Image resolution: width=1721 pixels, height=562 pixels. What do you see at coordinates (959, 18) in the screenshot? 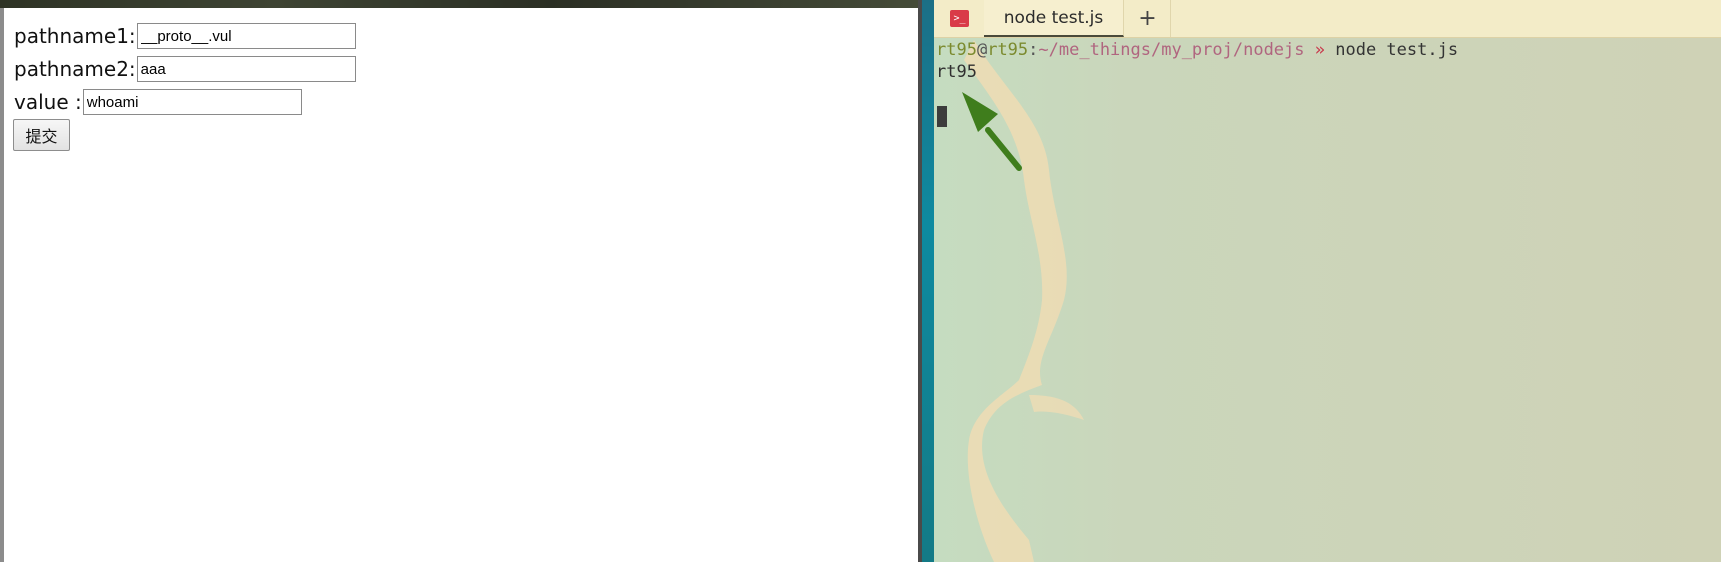
I see `terminal-app-icon: >_` at bounding box center [959, 18].